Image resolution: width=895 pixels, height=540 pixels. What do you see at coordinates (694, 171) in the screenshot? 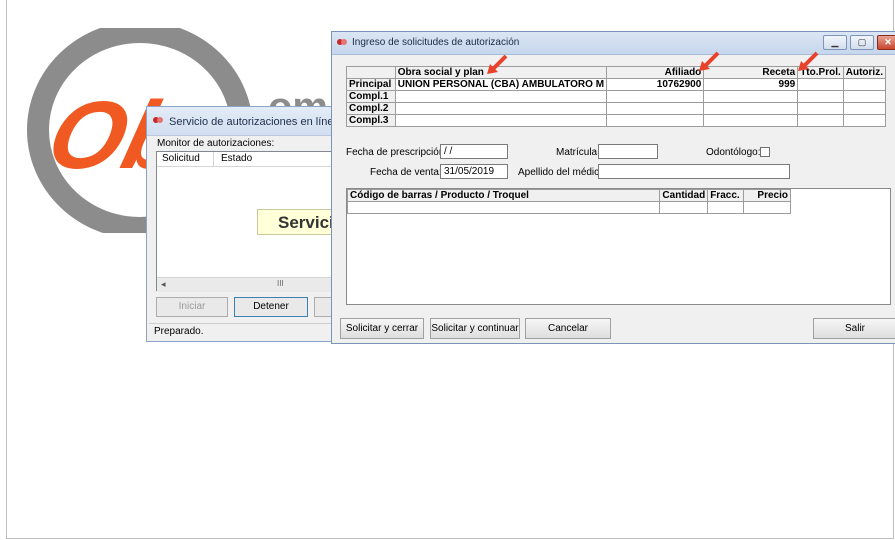
I see `apellido-medico-input` at bounding box center [694, 171].